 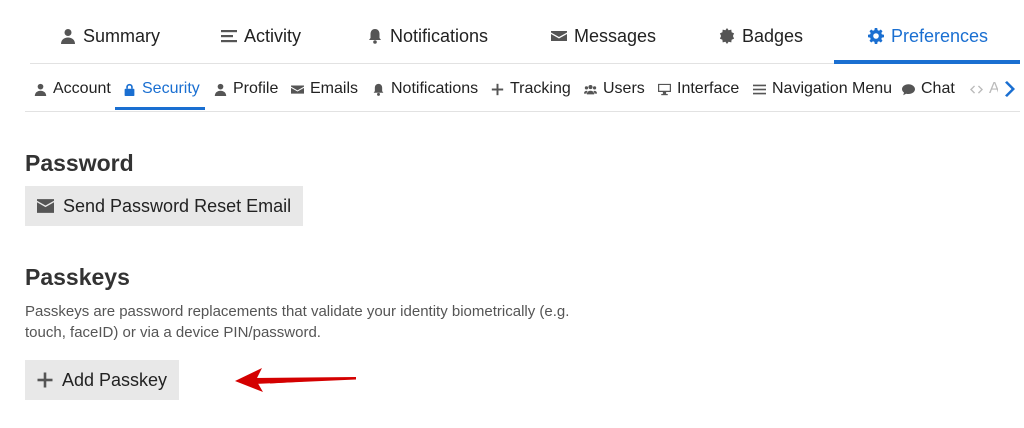 I want to click on chevron-right-icon, so click(x=1010, y=89).